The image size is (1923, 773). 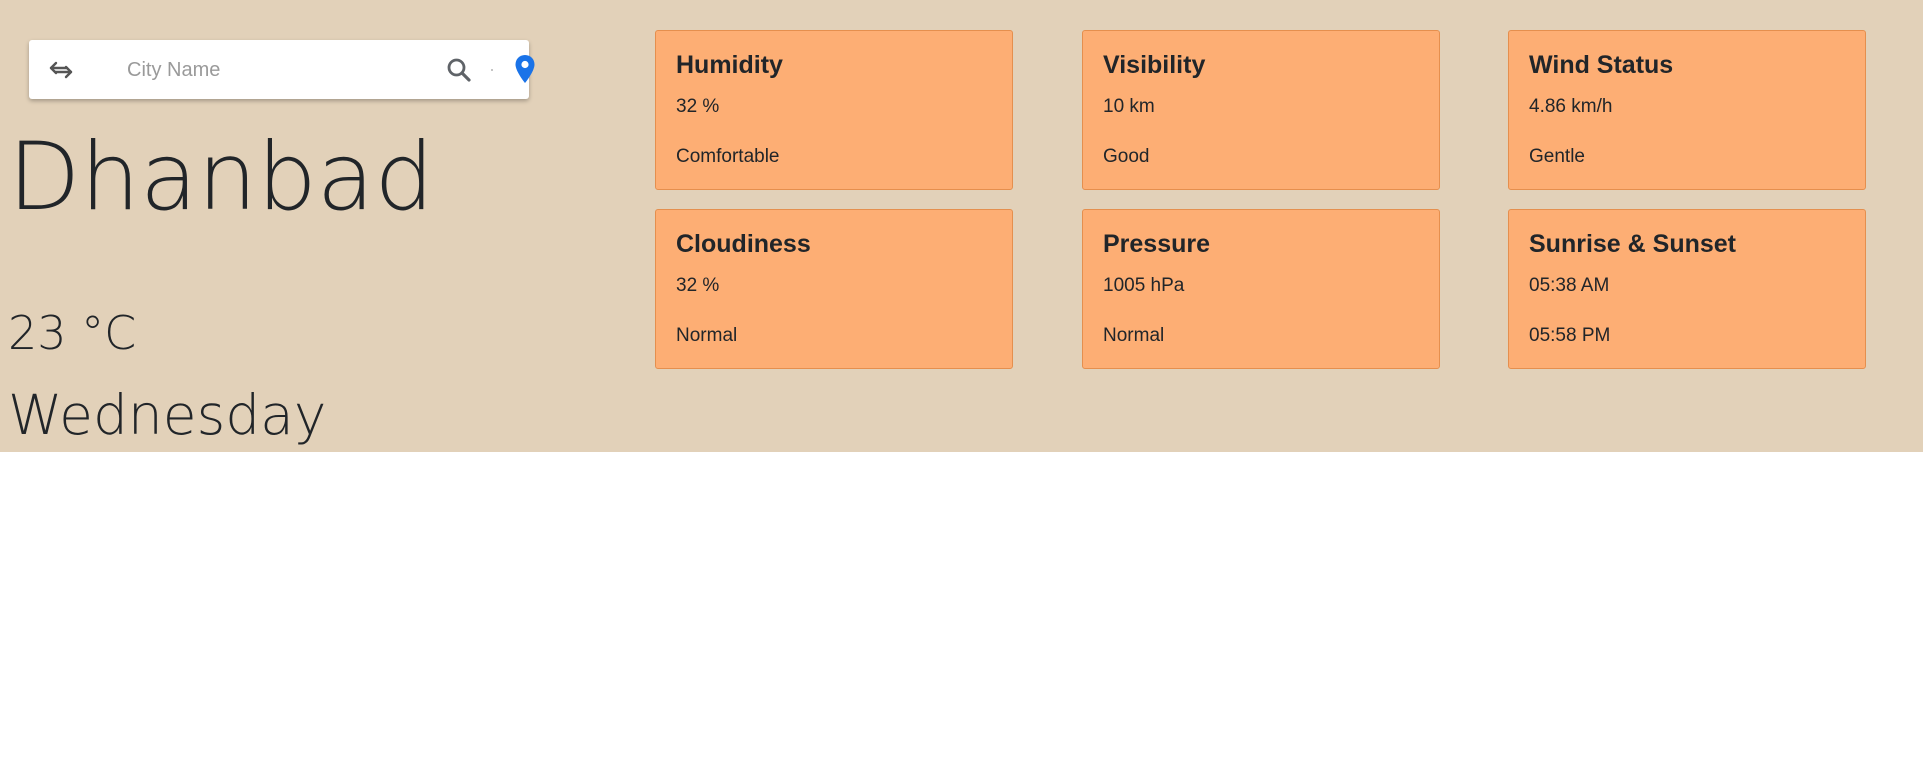 What do you see at coordinates (1571, 106) in the screenshot?
I see `card-value: 4.86 km/h` at bounding box center [1571, 106].